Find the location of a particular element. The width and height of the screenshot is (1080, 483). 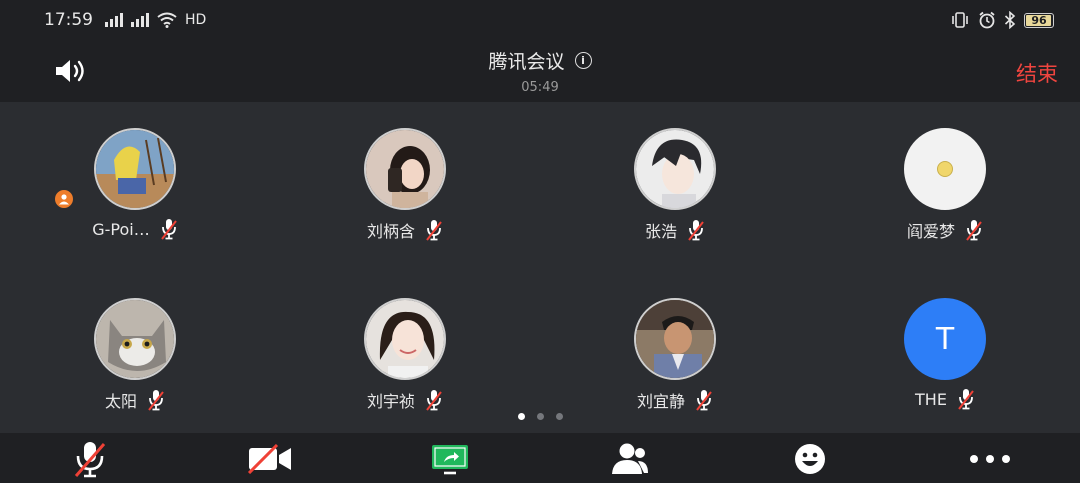

battery-icon: 96 is located at coordinates (1039, 20).